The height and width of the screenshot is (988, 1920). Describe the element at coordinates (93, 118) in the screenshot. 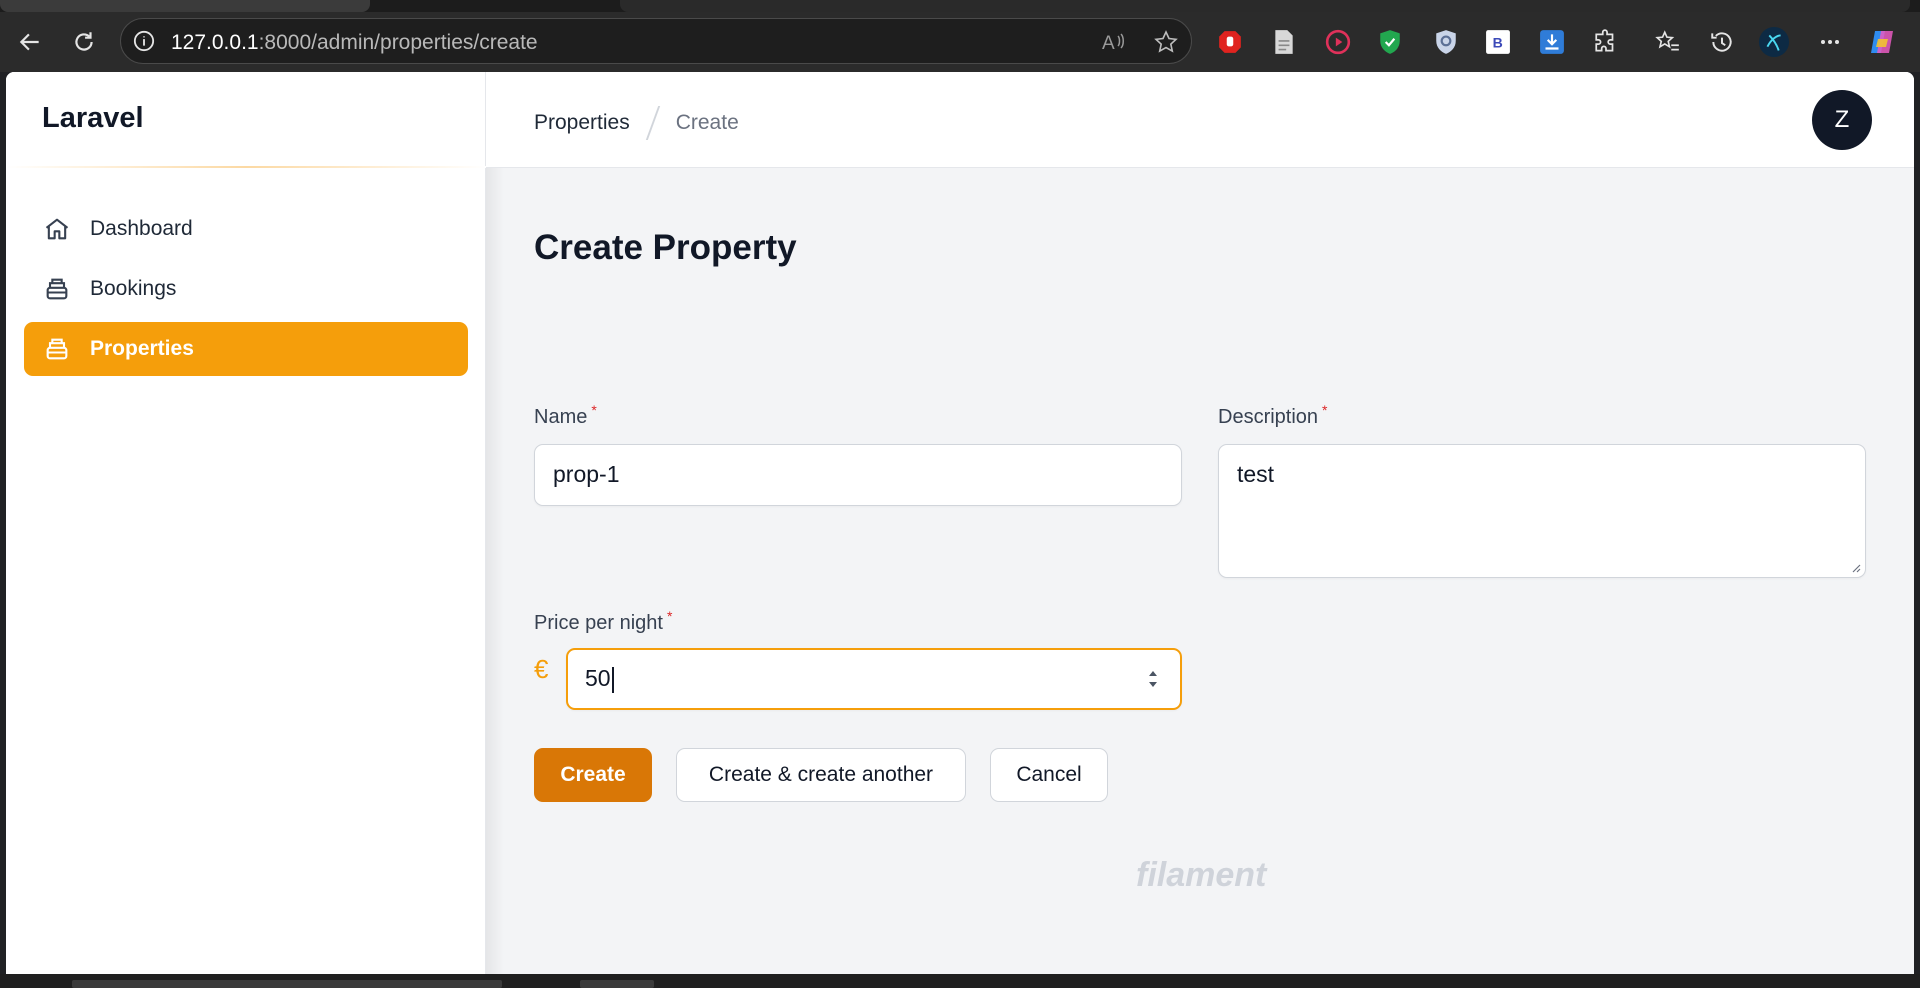

I see `brand-logo: Laravel` at that location.